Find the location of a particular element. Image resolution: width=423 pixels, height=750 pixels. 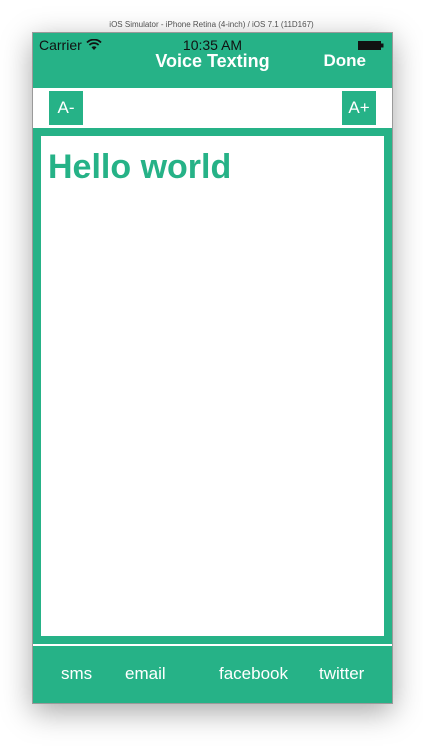

navigation-bar: Voice Texting Done is located at coordinates (212, 68).